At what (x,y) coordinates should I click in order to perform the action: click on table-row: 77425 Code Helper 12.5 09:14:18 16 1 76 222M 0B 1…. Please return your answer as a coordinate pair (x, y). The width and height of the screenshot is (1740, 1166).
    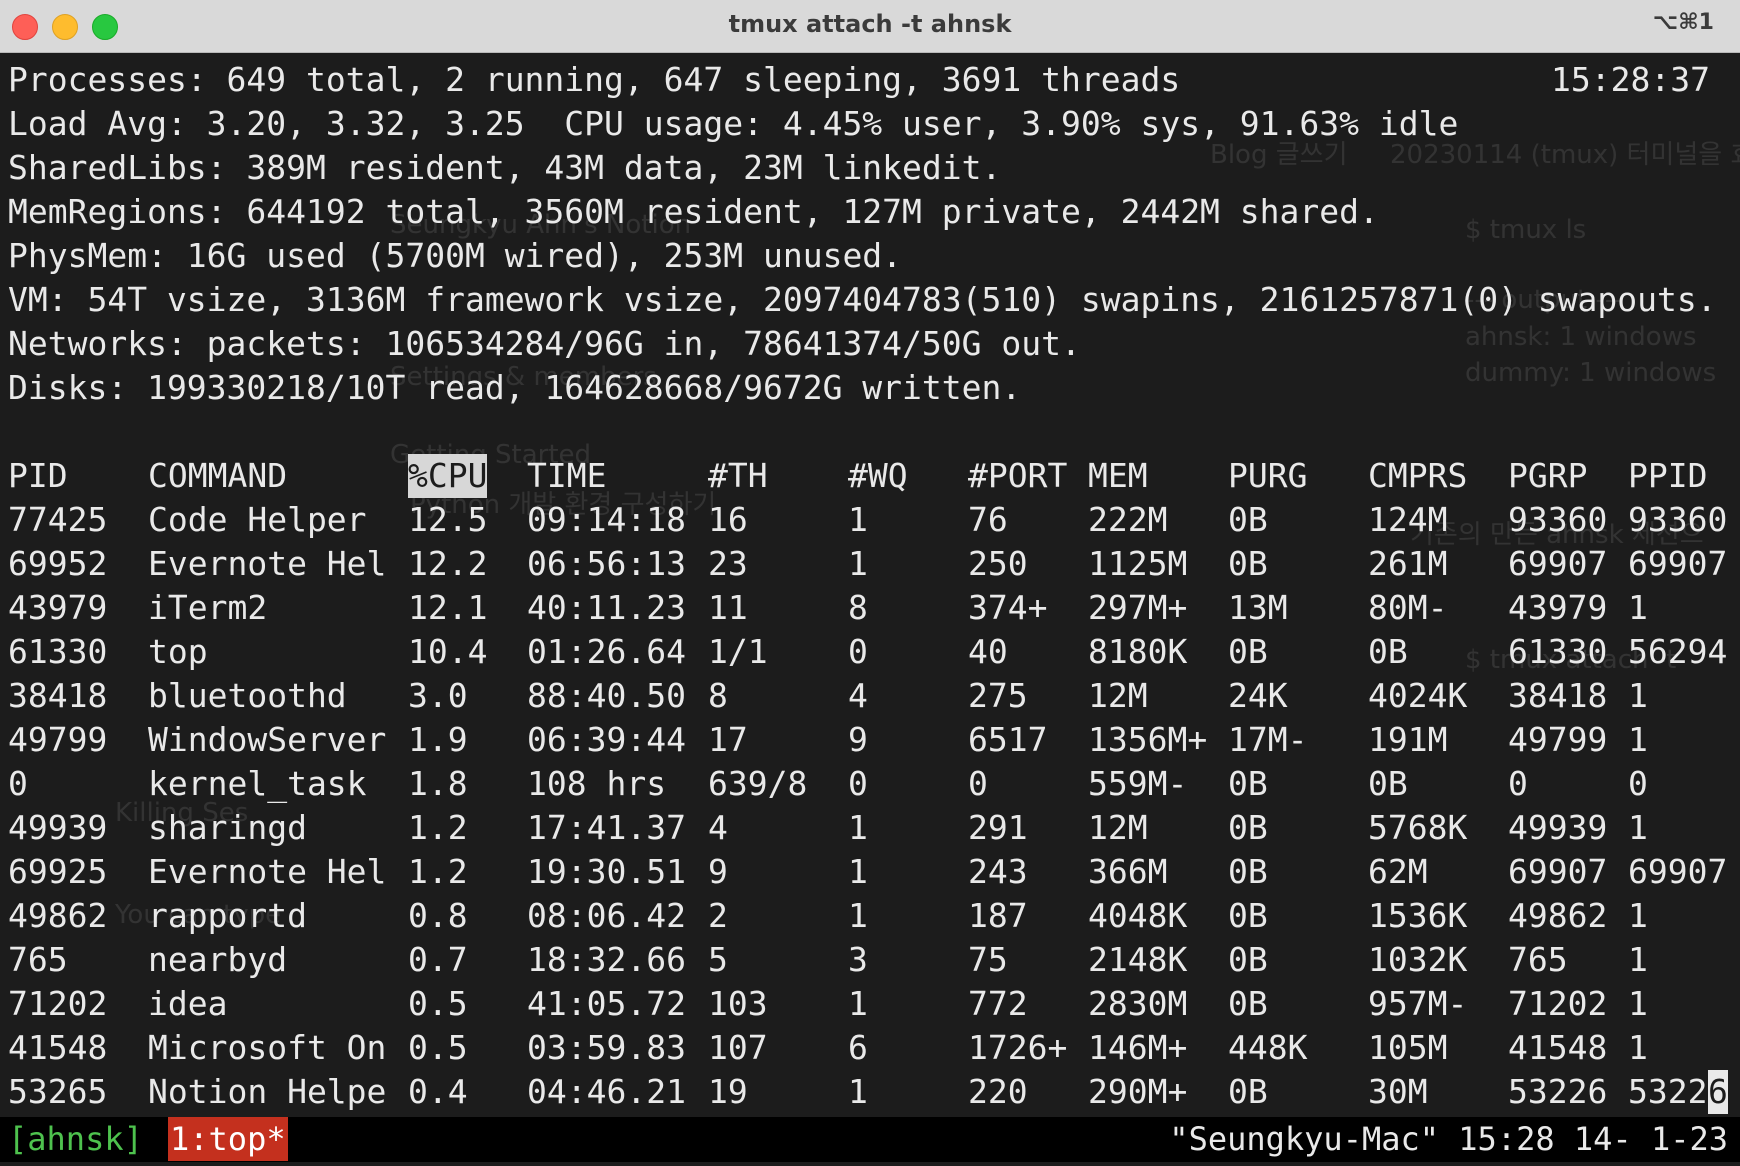
    Looking at the image, I should click on (870, 520).